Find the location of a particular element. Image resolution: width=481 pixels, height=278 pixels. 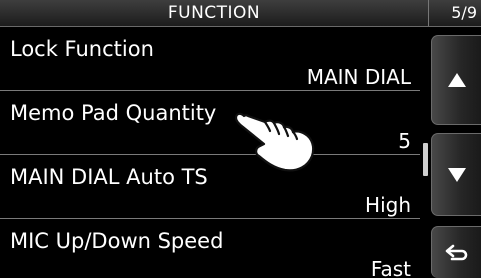

scroll-up-button is located at coordinates (456, 80).